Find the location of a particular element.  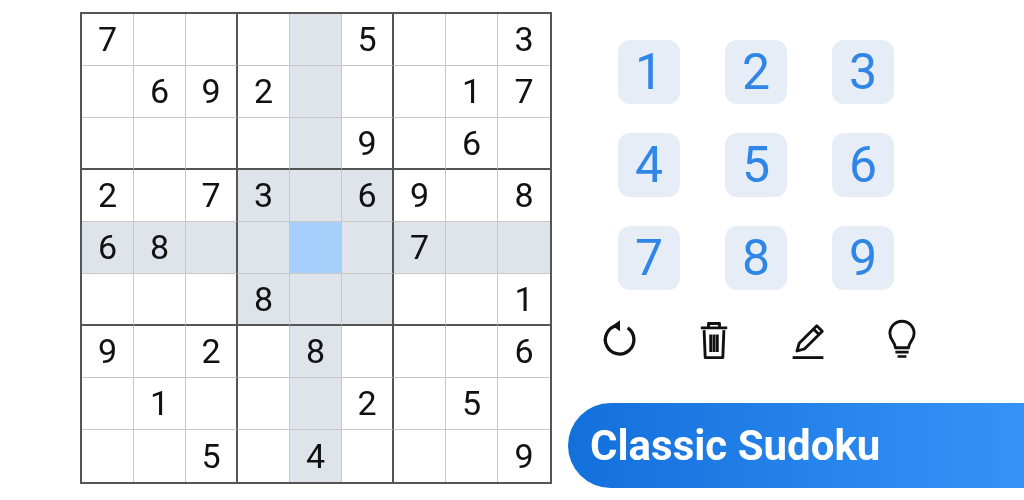

banner-title: Classic Sudoku is located at coordinates (735, 446).